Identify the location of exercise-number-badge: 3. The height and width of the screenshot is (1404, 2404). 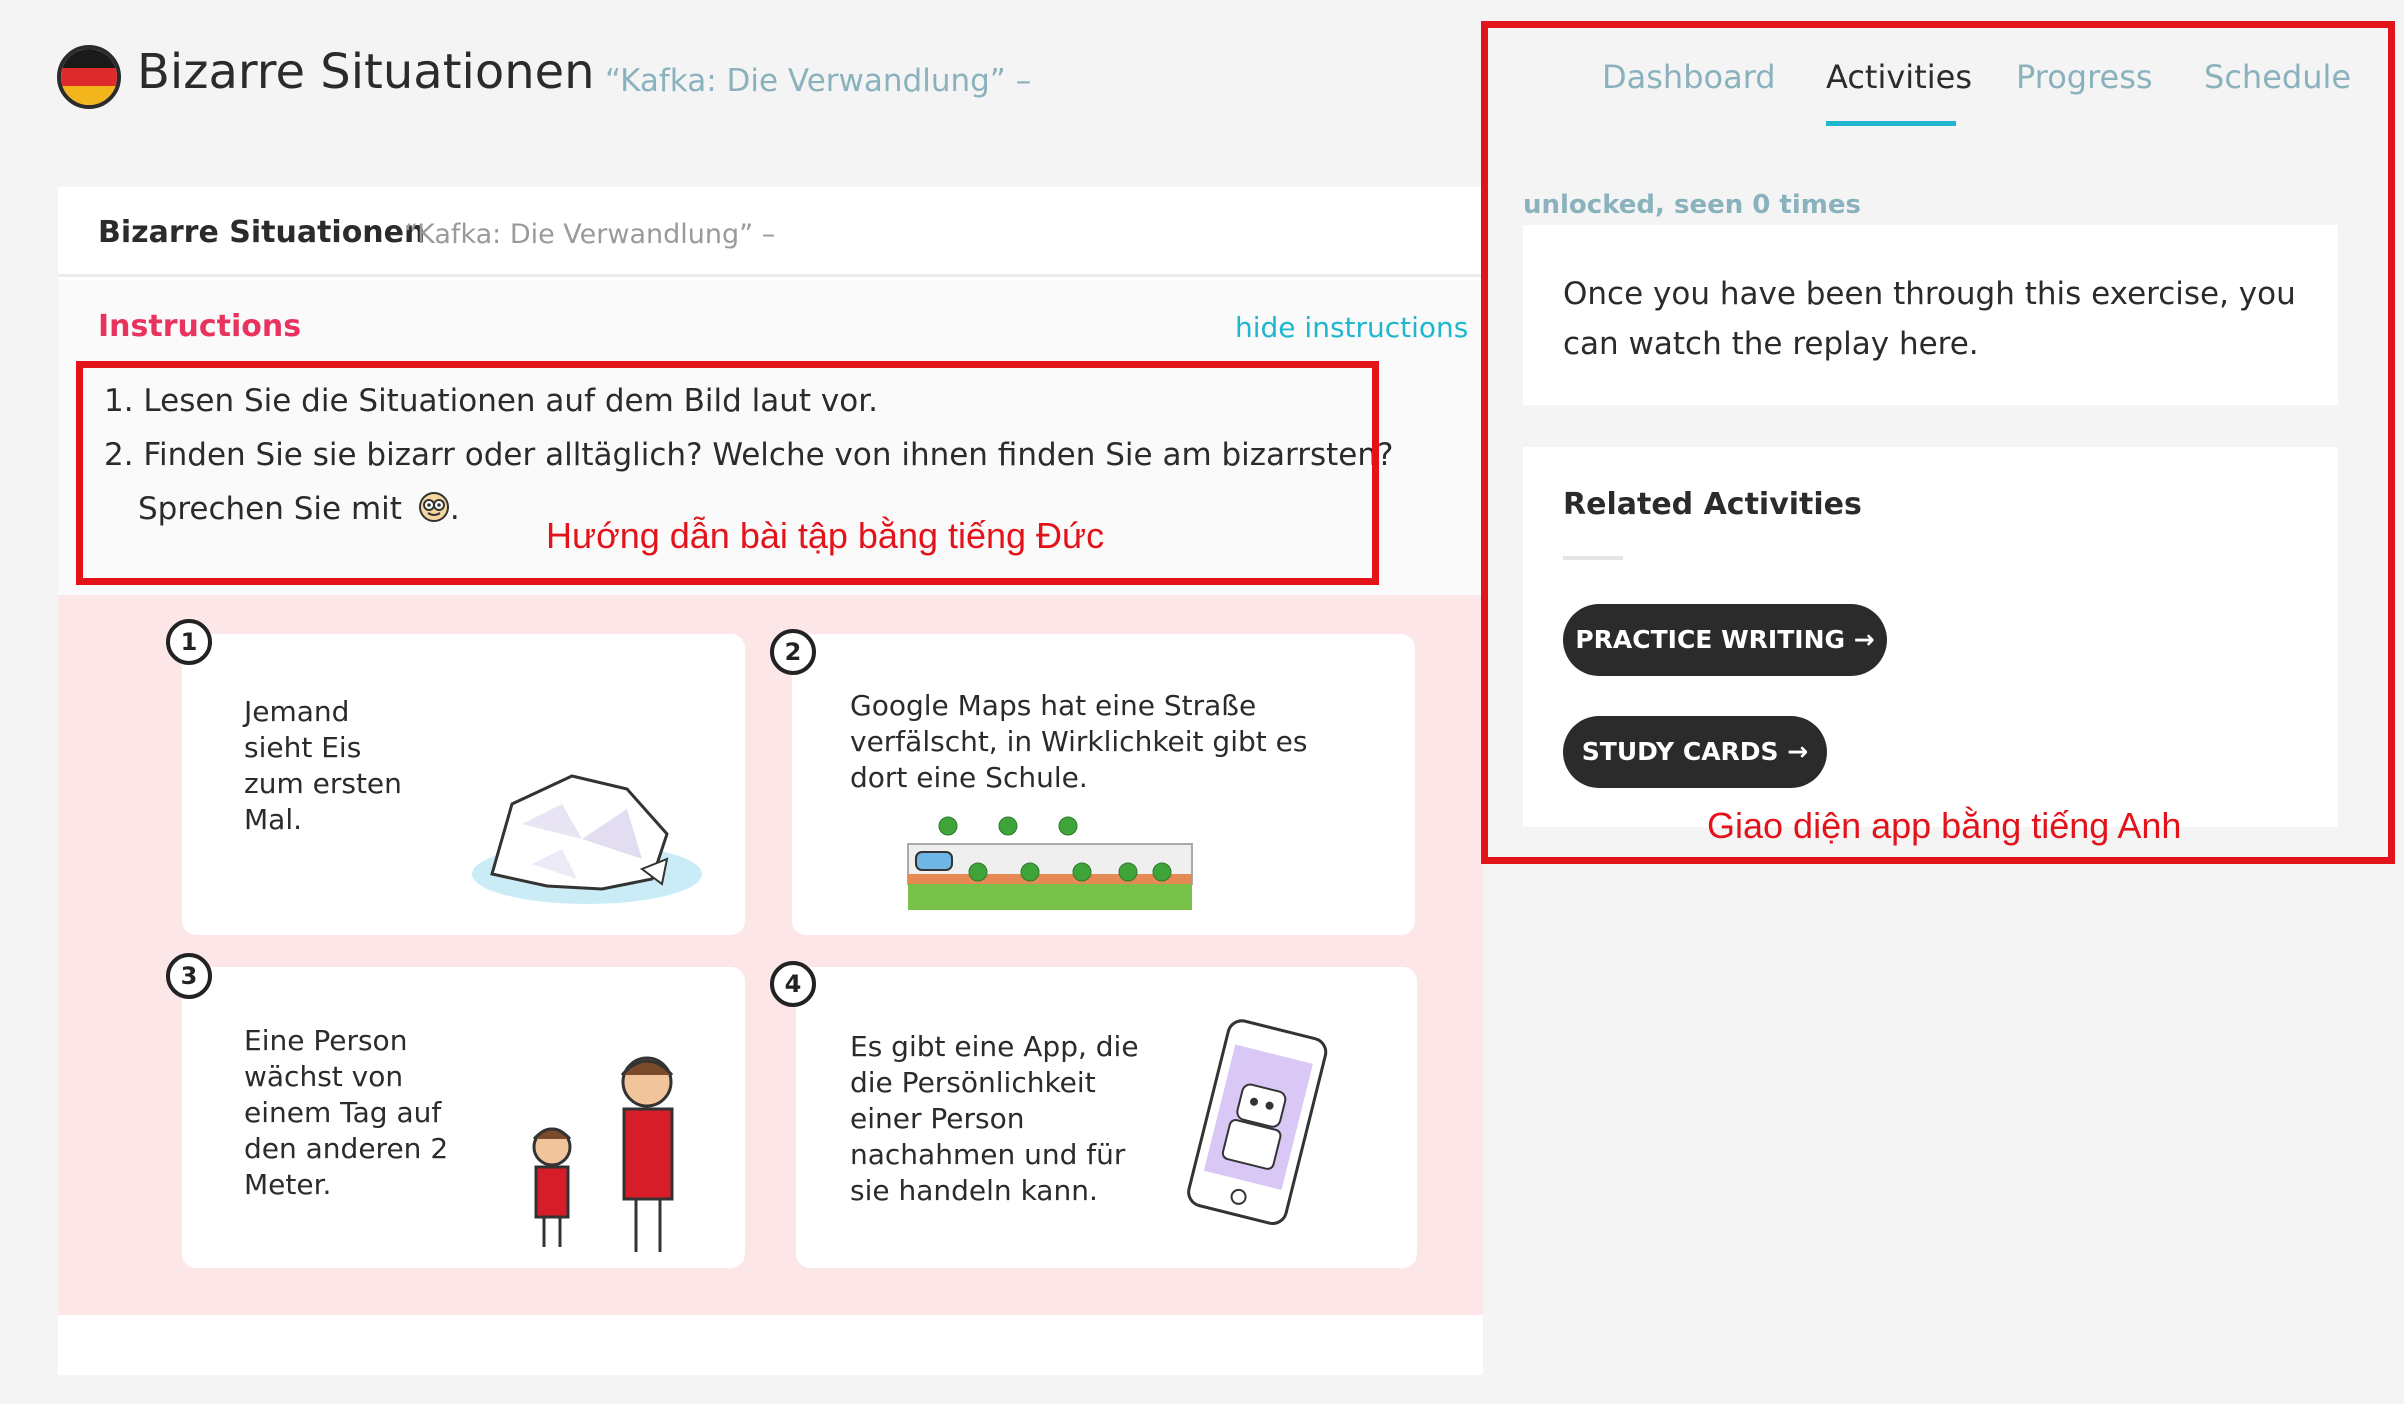
(189, 976).